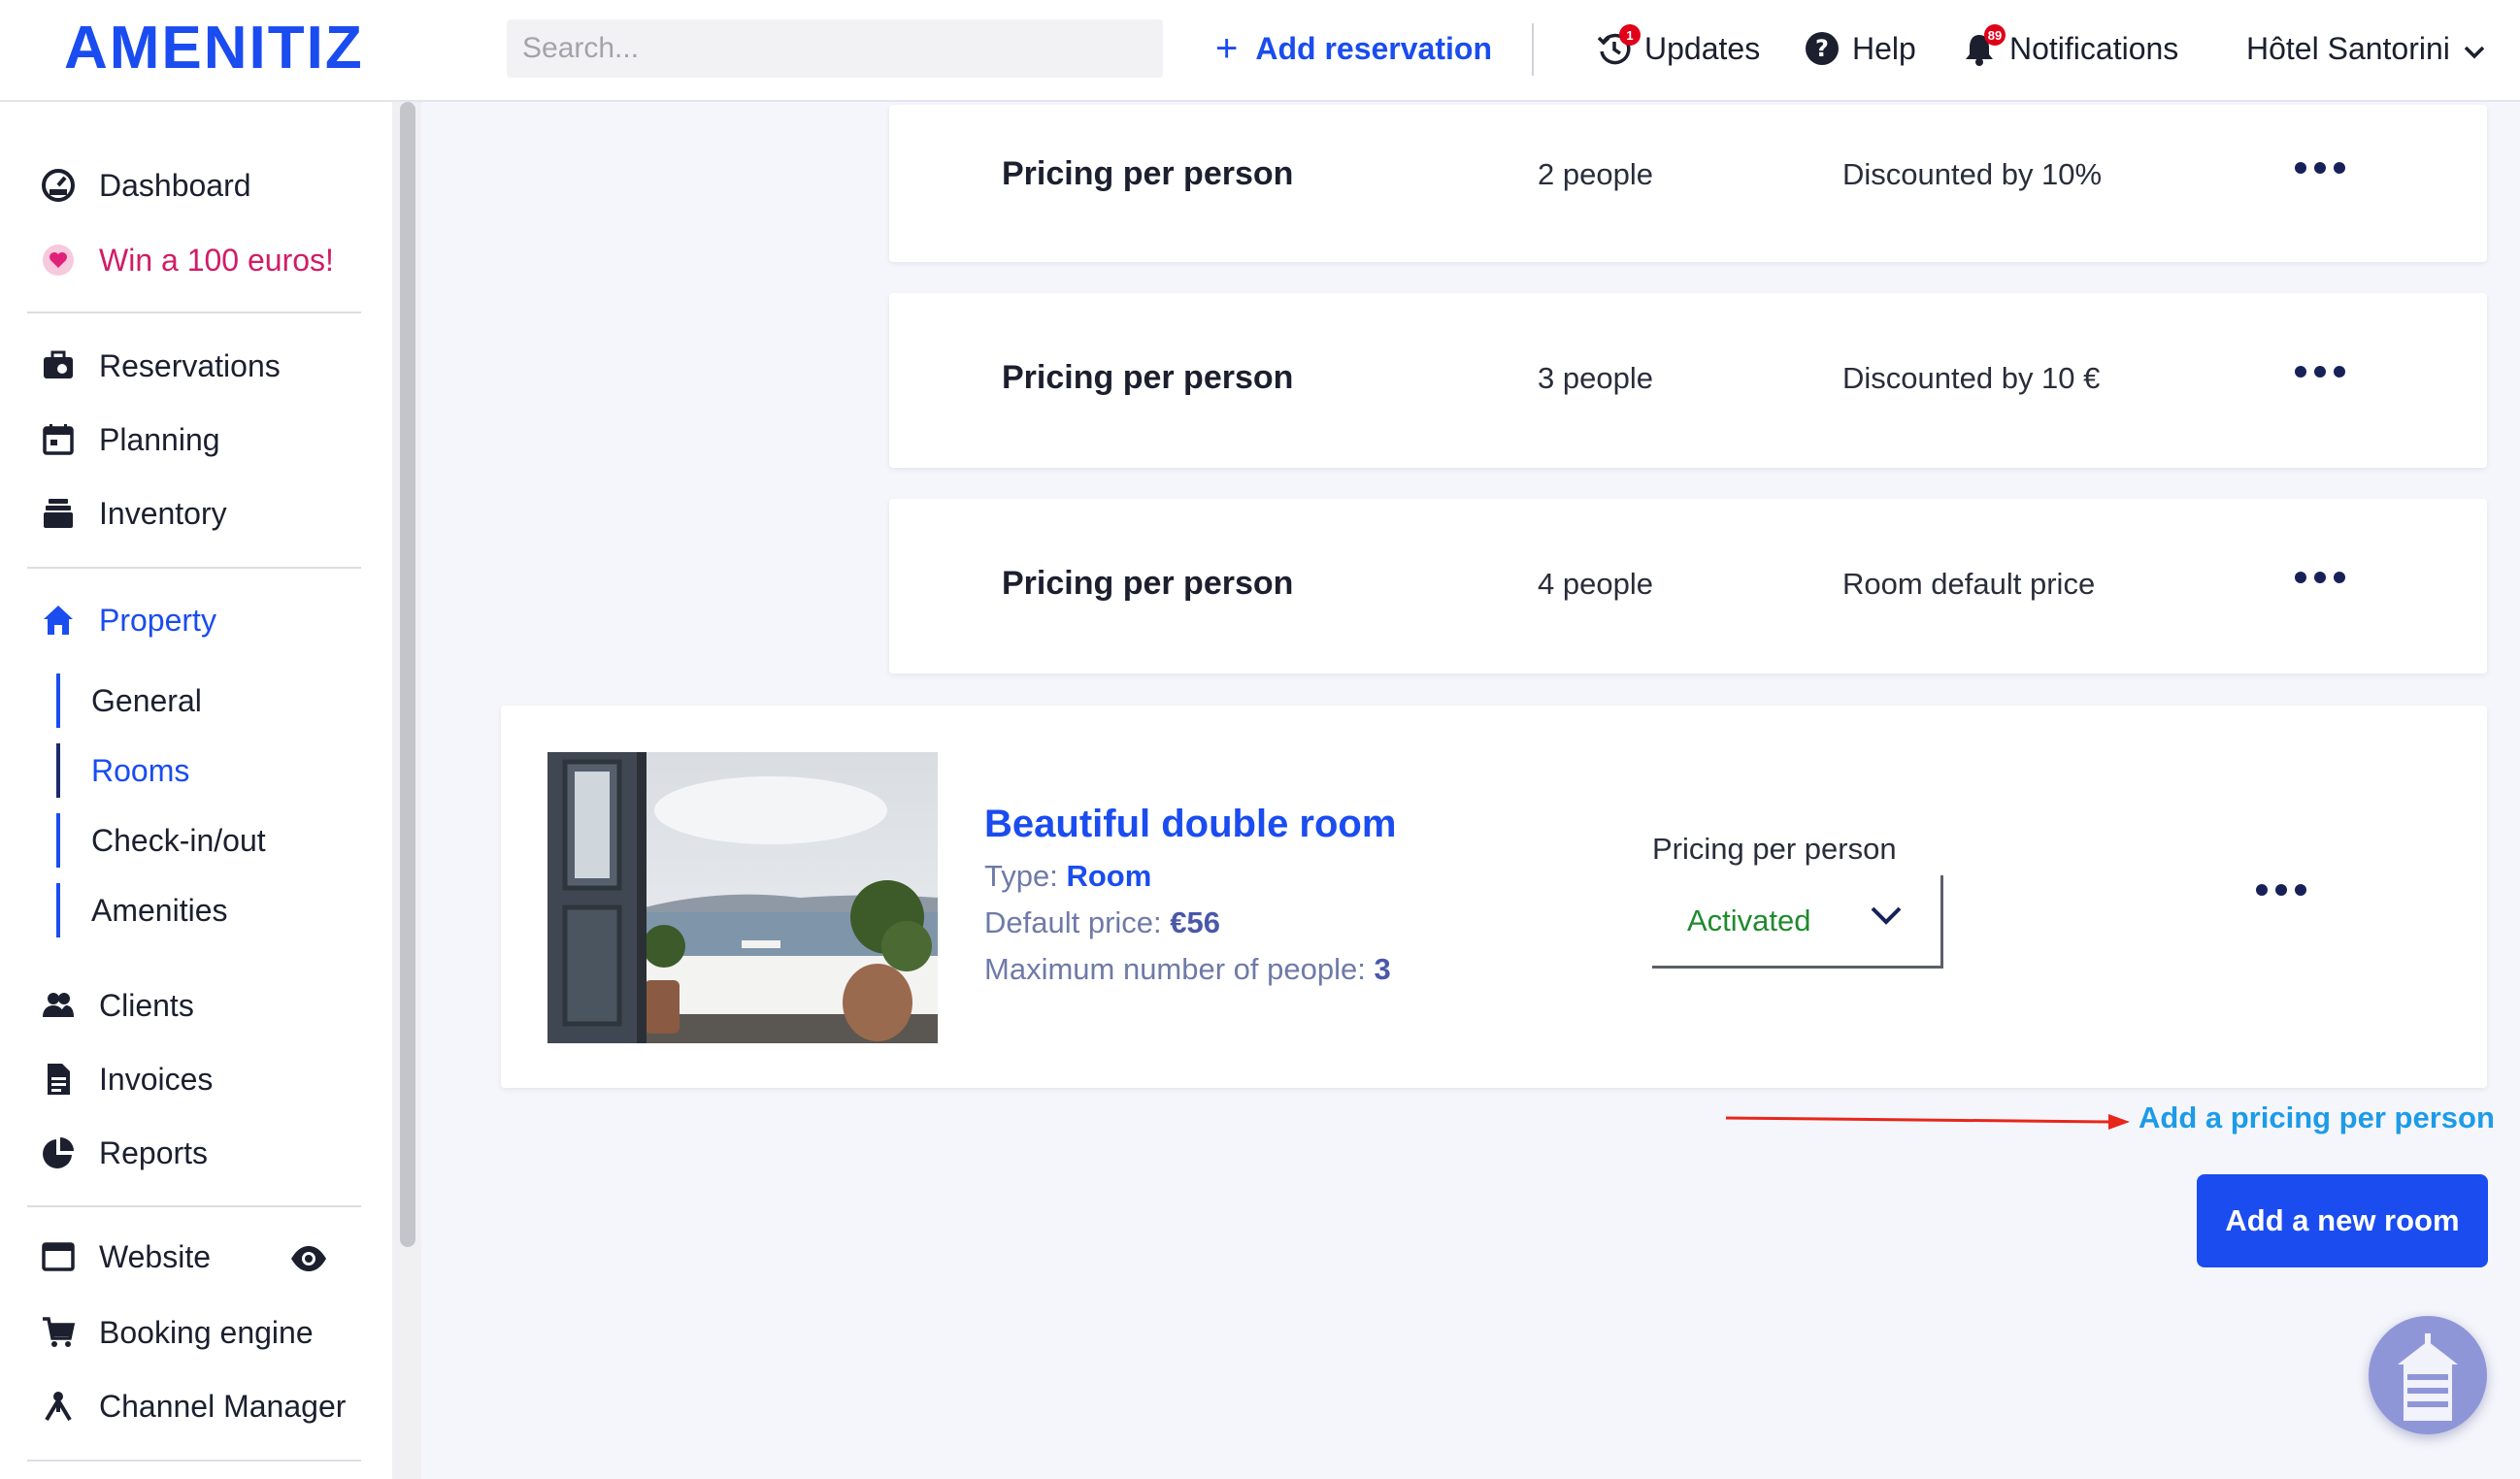 This screenshot has width=2520, height=1479. What do you see at coordinates (1073, 922) in the screenshot?
I see `room-price-label: Default price:` at bounding box center [1073, 922].